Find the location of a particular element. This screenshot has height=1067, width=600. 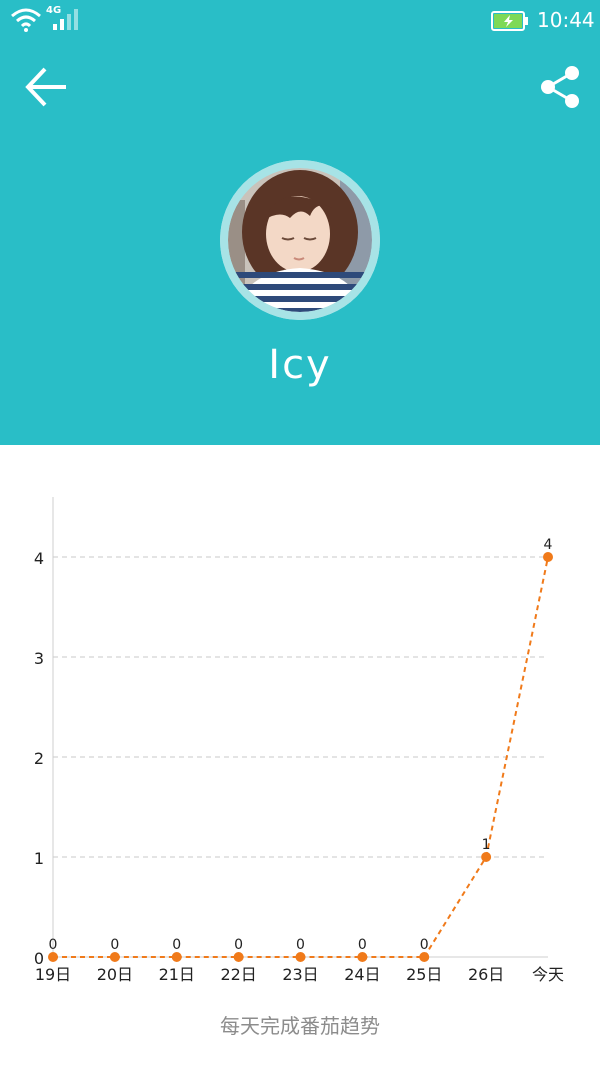

status-time: 10:44 is located at coordinates (566, 20).